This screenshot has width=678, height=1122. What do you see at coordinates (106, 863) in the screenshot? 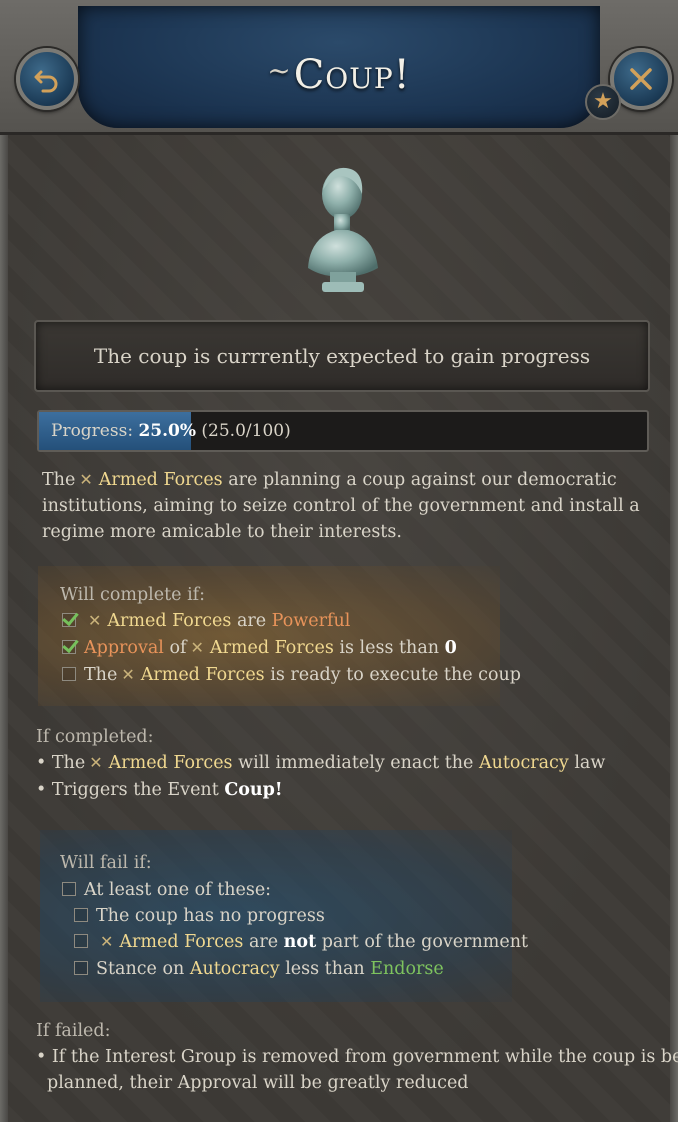
I see `fail-heading: Will fail if:` at bounding box center [106, 863].